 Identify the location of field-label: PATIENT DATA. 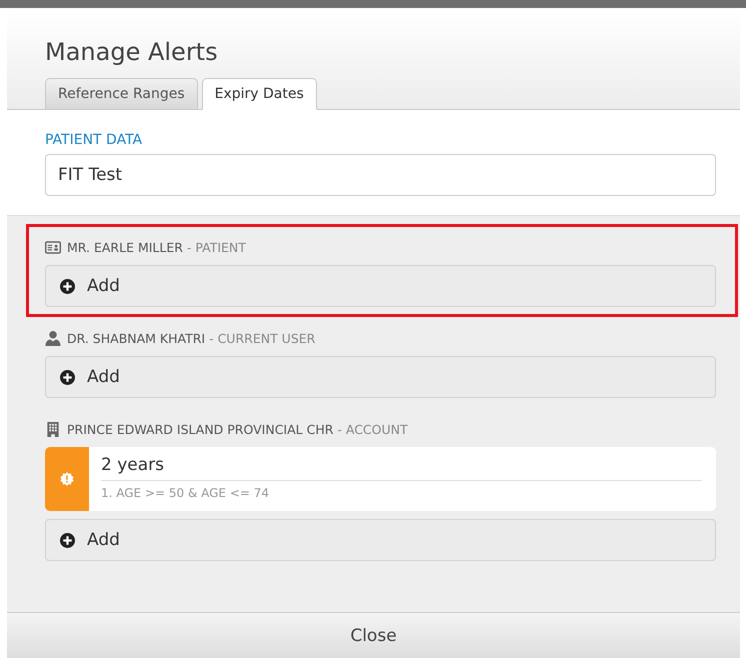
(94, 140).